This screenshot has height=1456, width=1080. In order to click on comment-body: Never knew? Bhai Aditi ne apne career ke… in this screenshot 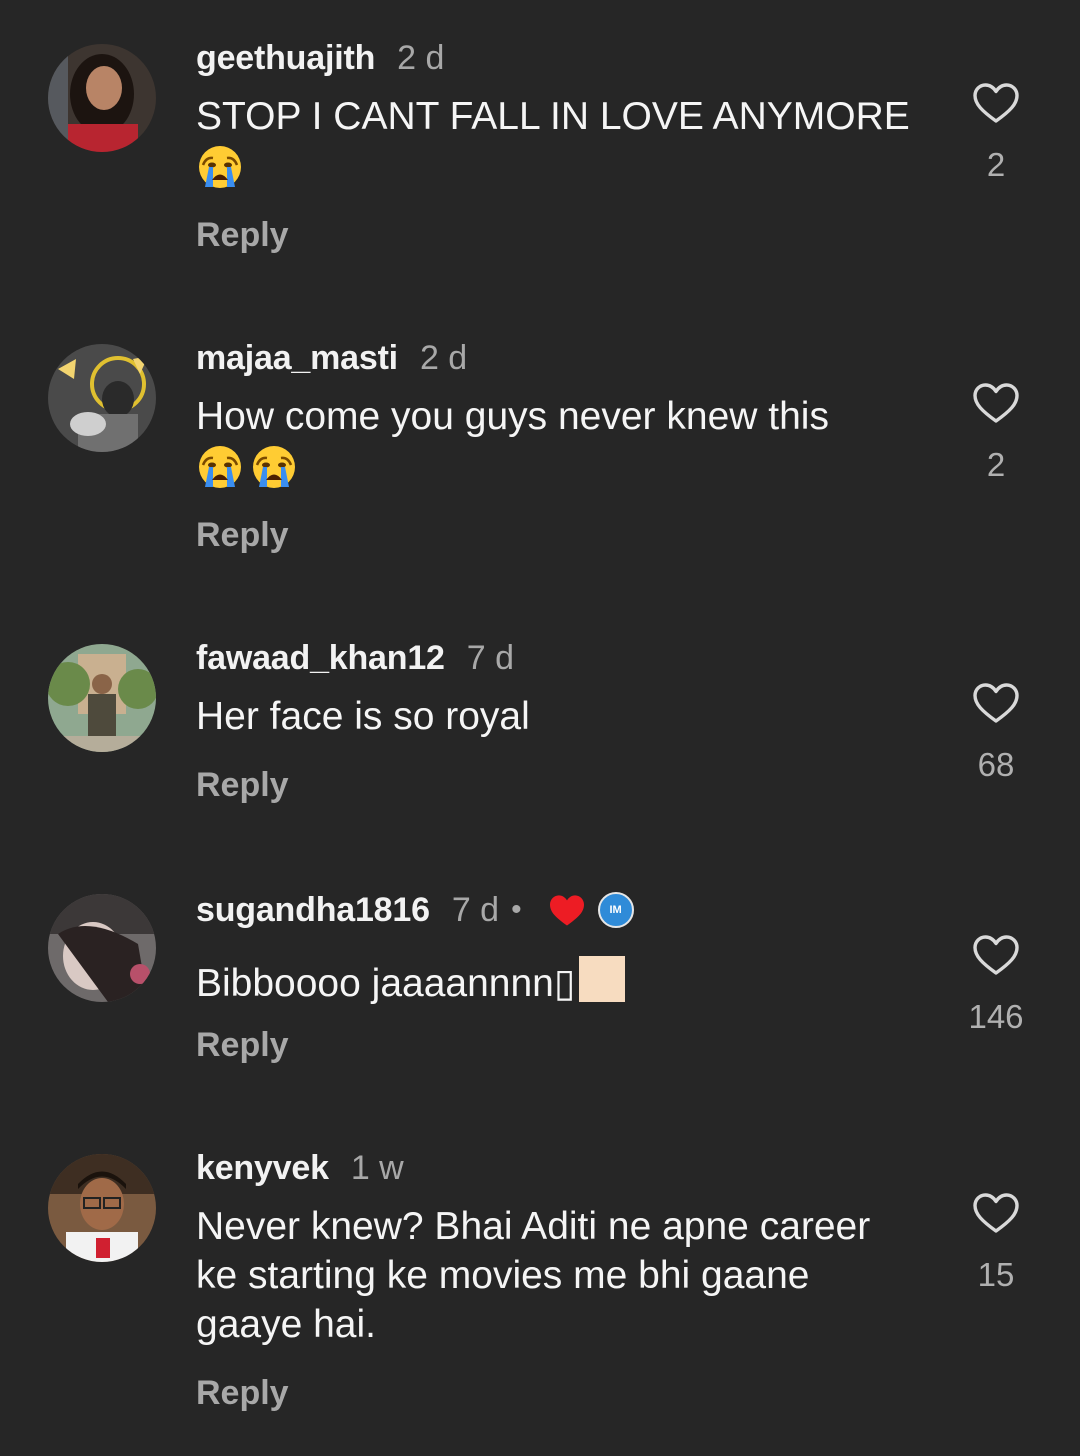, I will do `click(533, 1275)`.